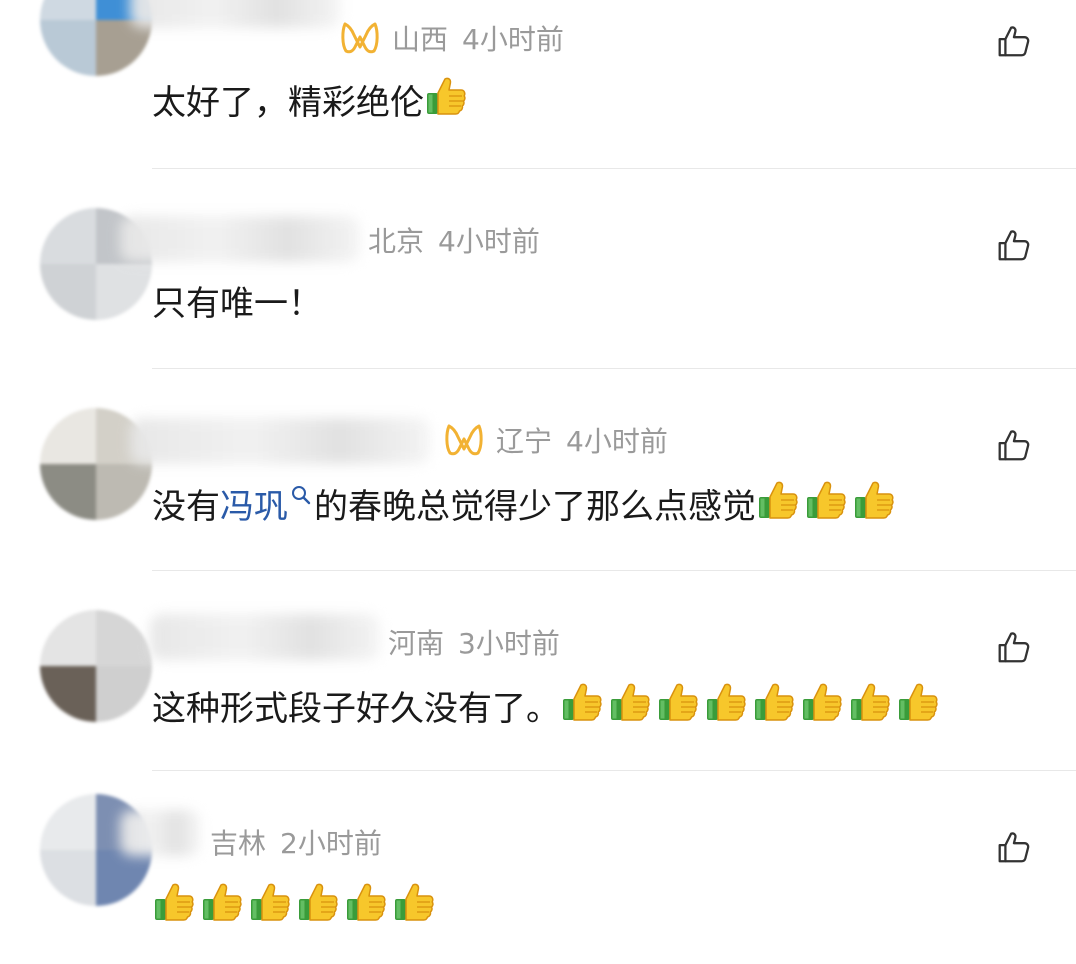  Describe the element at coordinates (301, 495) in the screenshot. I see `search-icon` at that location.